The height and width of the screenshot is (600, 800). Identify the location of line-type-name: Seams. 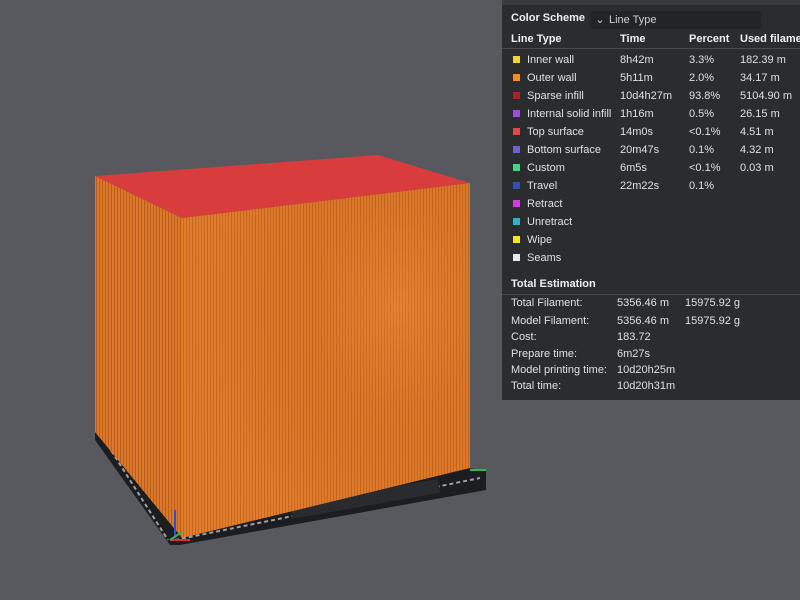
(544, 258).